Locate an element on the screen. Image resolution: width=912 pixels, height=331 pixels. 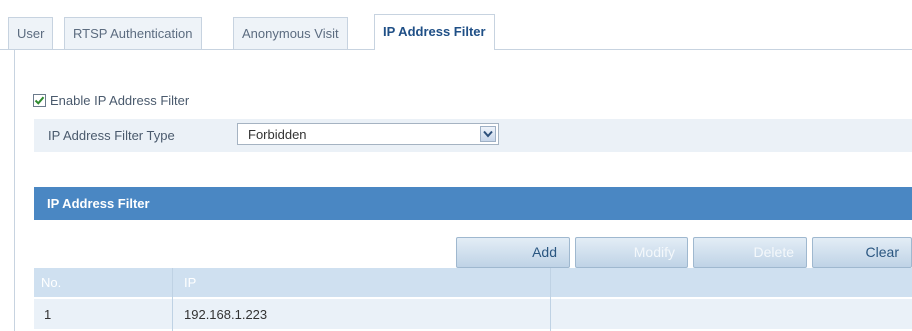
enable-ip-filter-label: Enable IP Address Filter is located at coordinates (120, 100).